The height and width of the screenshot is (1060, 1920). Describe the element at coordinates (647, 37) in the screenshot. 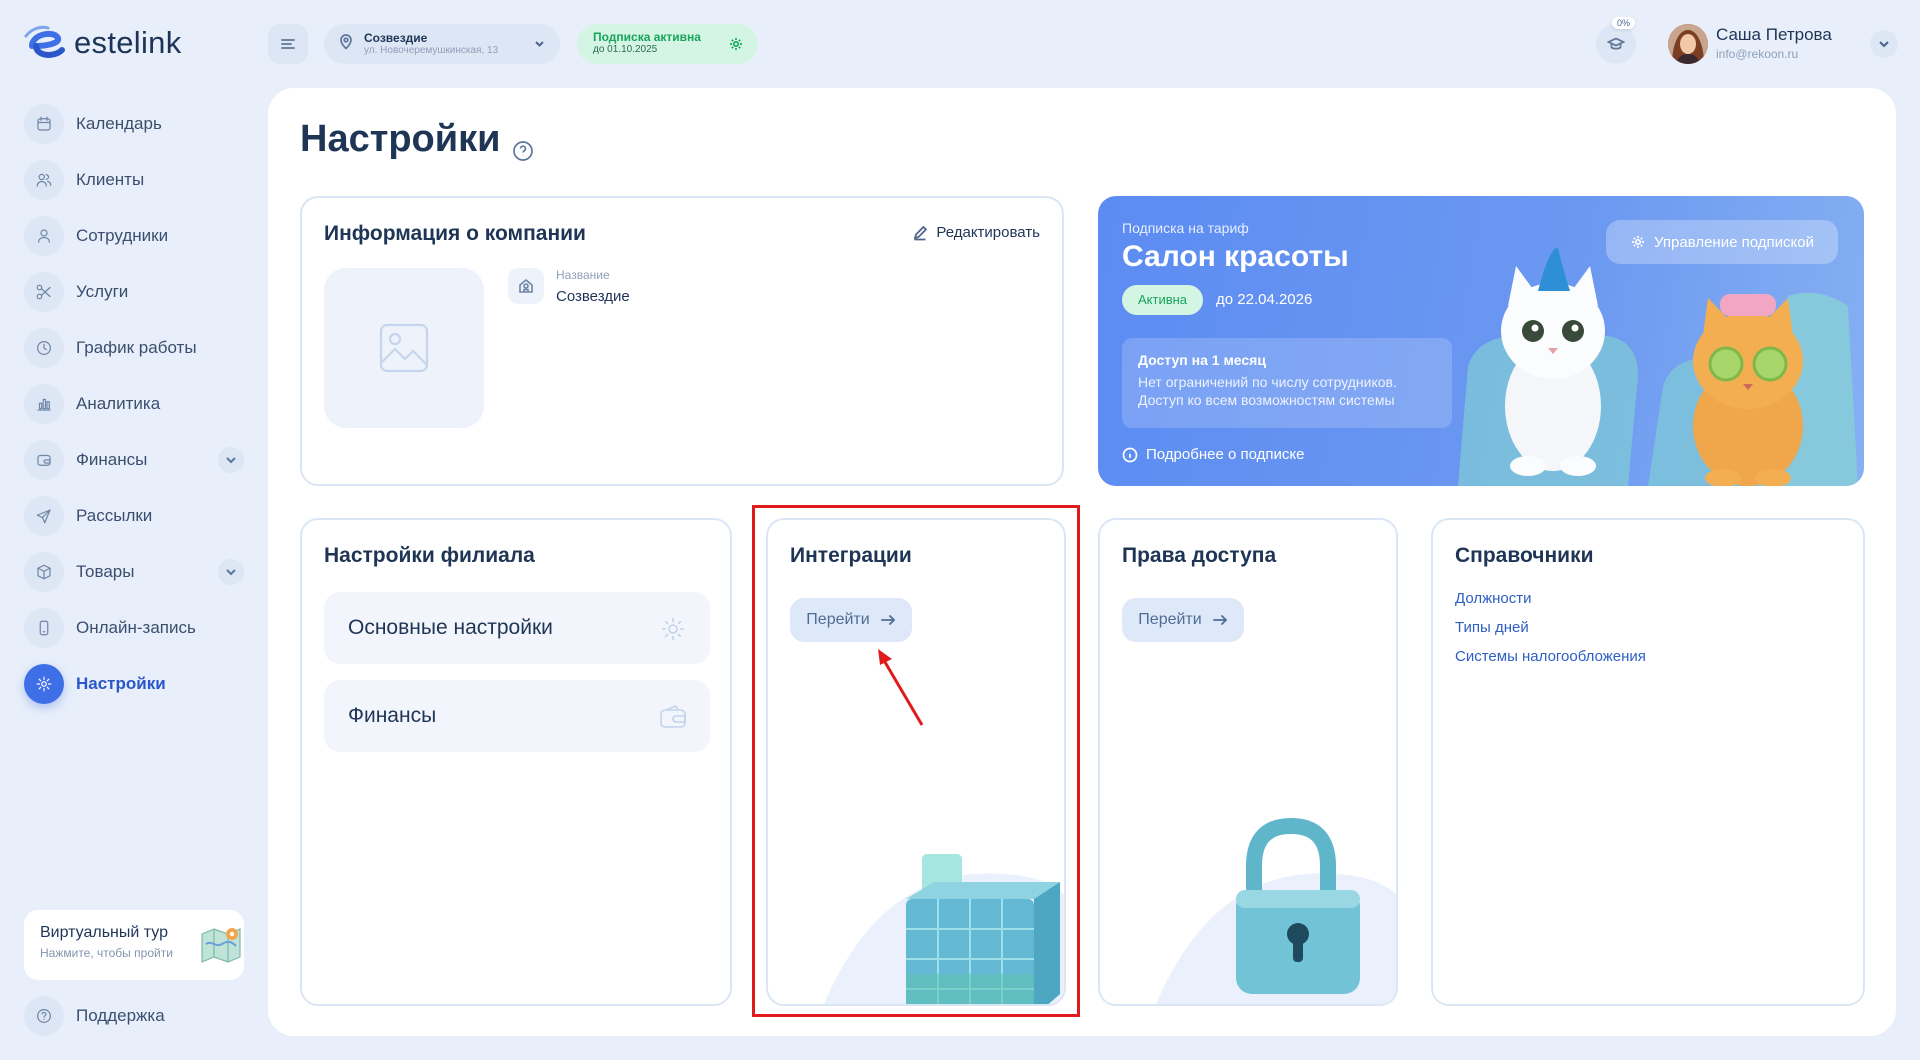

I see `subscription-pill-title: Подписка активна` at that location.